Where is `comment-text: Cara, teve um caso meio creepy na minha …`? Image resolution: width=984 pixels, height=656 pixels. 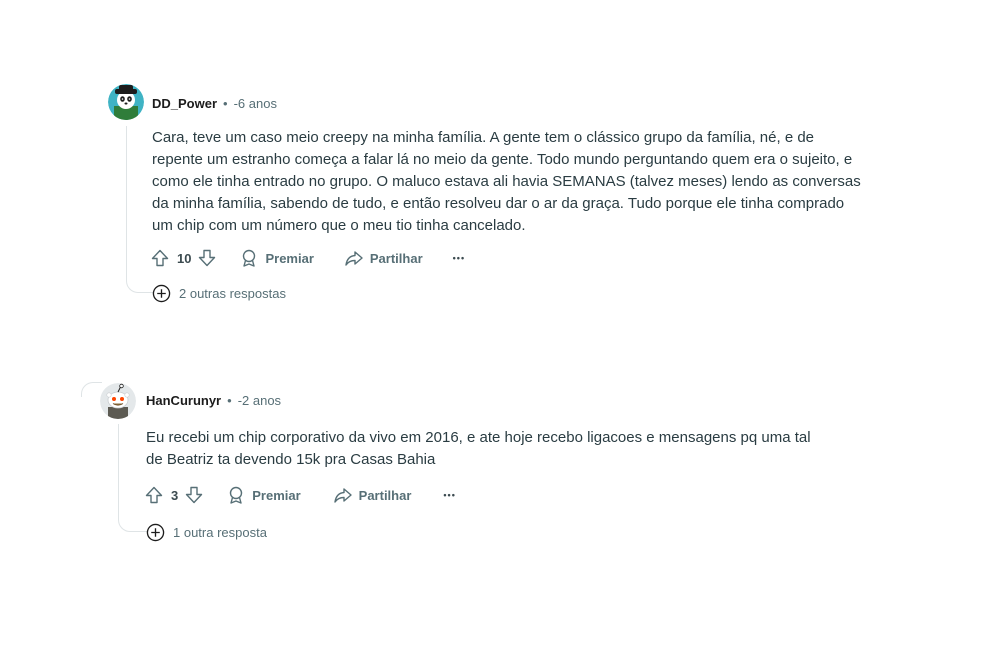
comment-text: Cara, teve um caso meio creepy na minha … is located at coordinates (506, 181).